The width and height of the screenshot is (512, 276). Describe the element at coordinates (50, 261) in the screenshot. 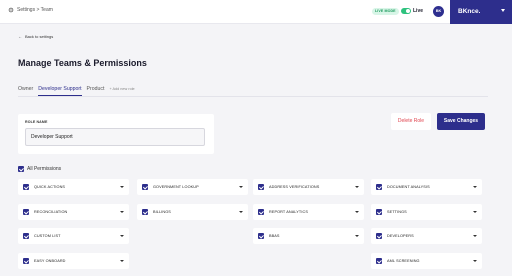

I see `permission-label: EASY ONBOARD` at that location.